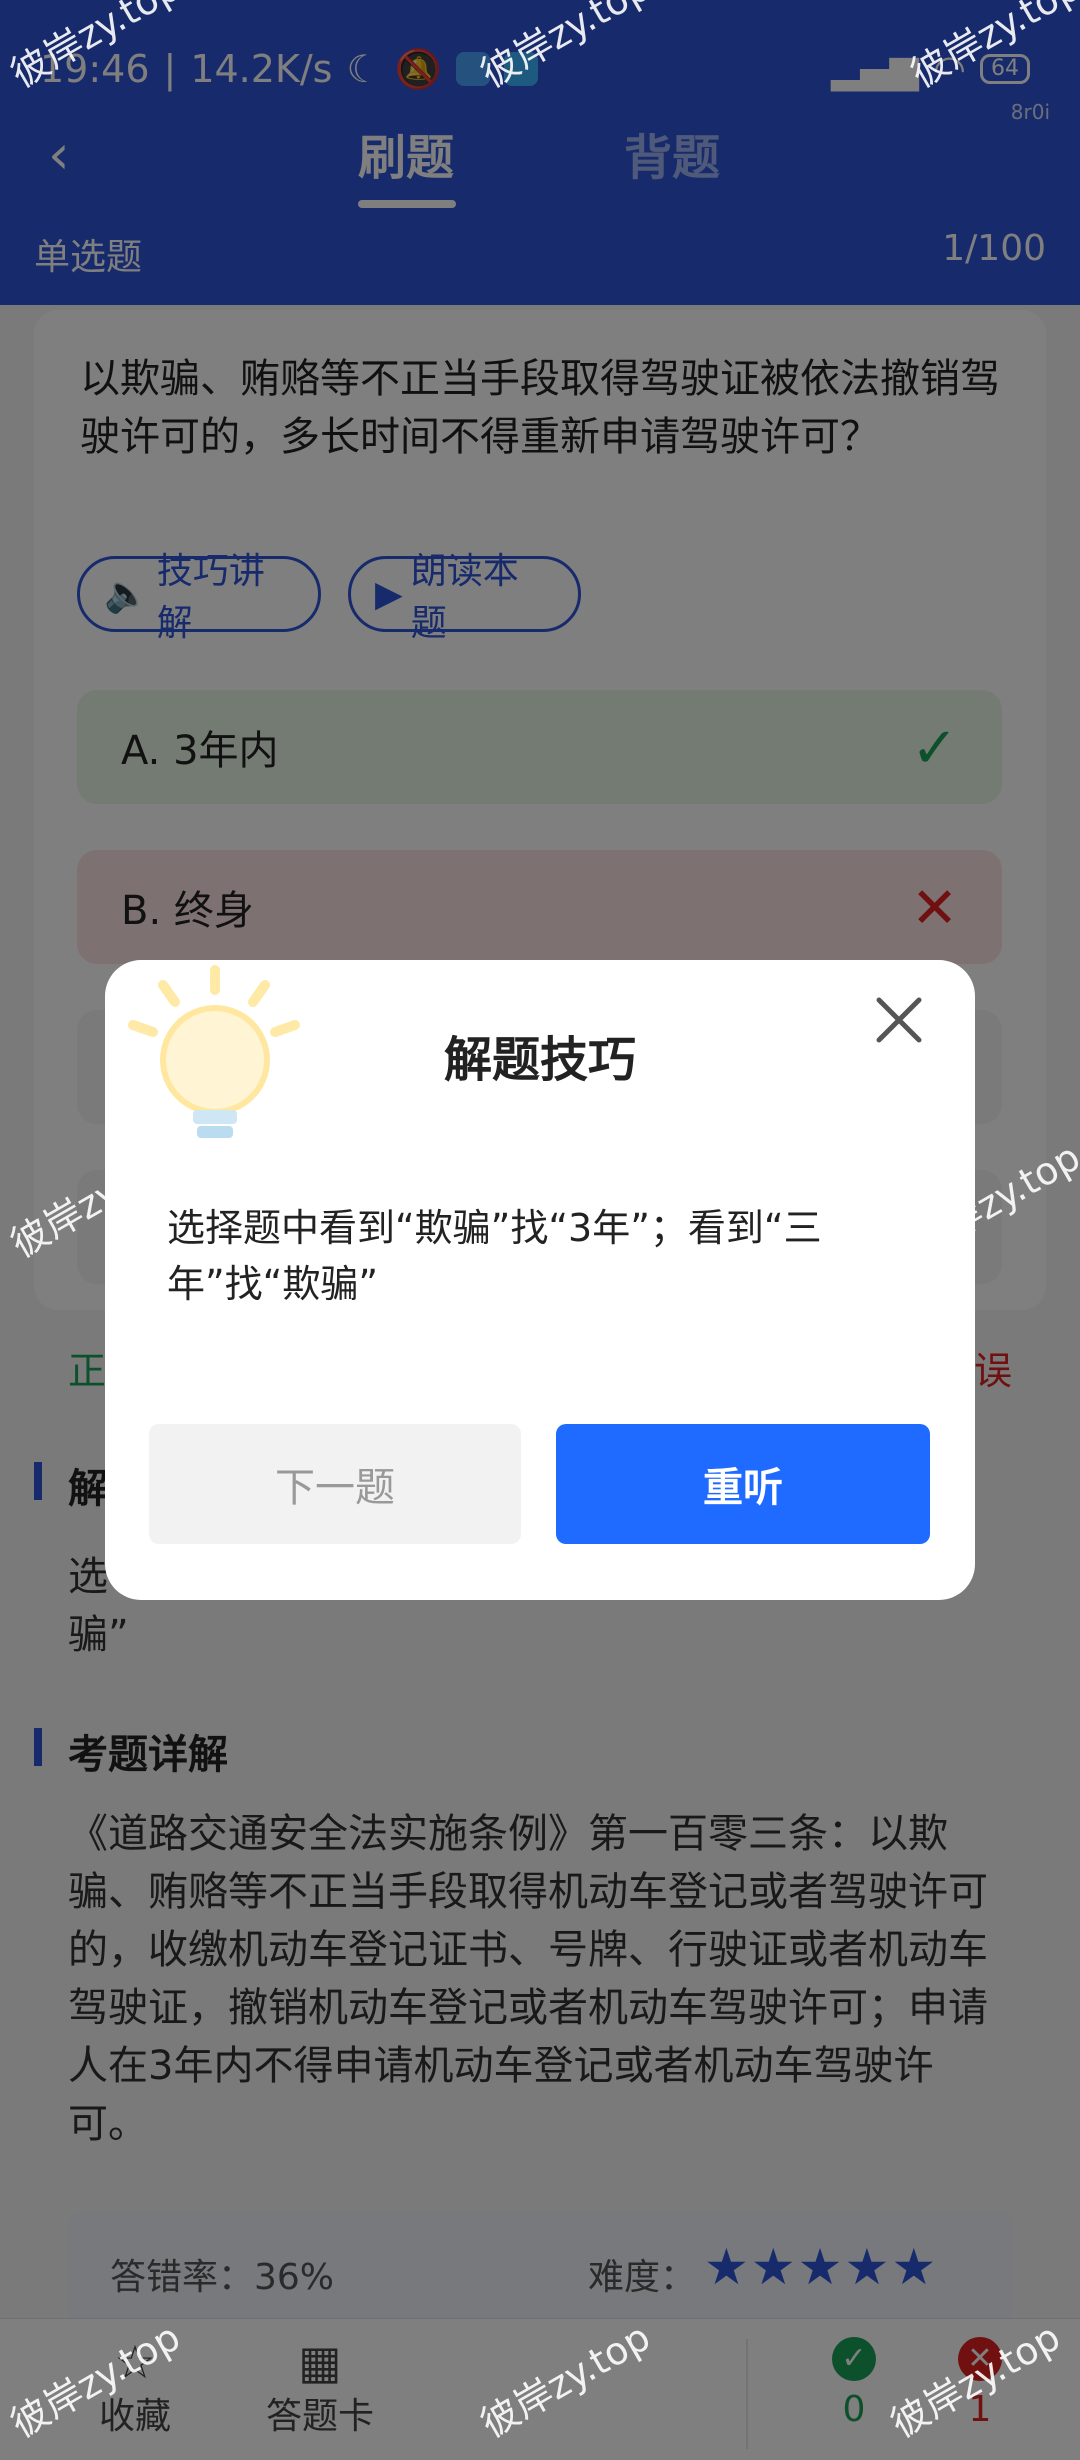 This screenshot has width=1080, height=2460. What do you see at coordinates (335, 1484) in the screenshot?
I see `next-question-button: 下一题` at bounding box center [335, 1484].